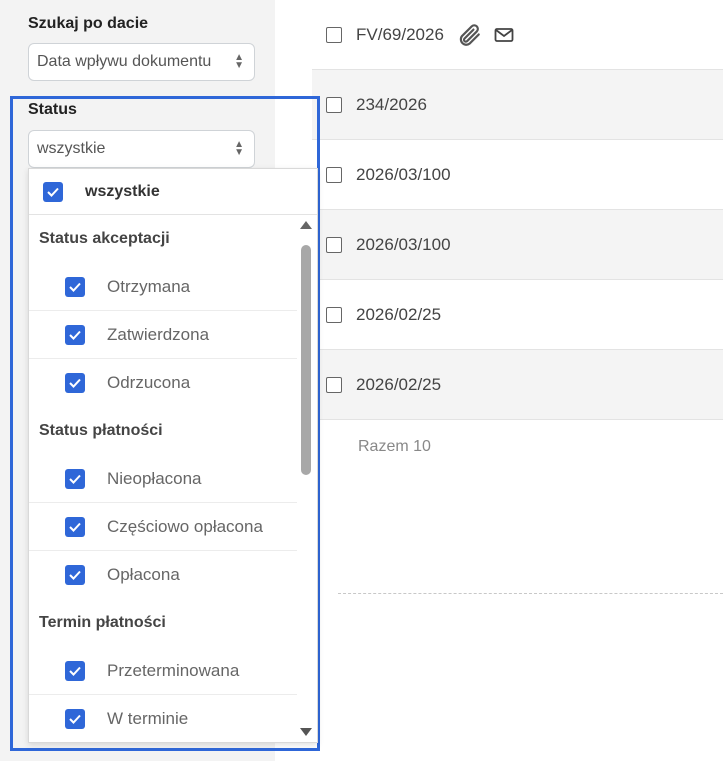 Image resolution: width=723 pixels, height=761 pixels. Describe the element at coordinates (173, 192) in the screenshot. I see `option-all: wszystkie` at that location.